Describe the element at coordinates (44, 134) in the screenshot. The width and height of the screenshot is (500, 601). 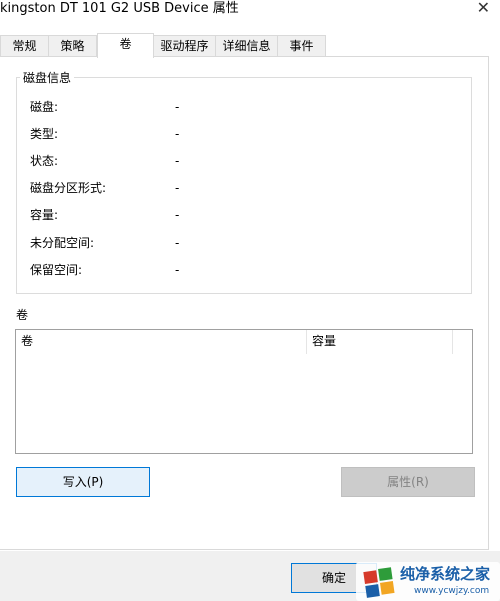
I see `type-label: 类型:` at that location.